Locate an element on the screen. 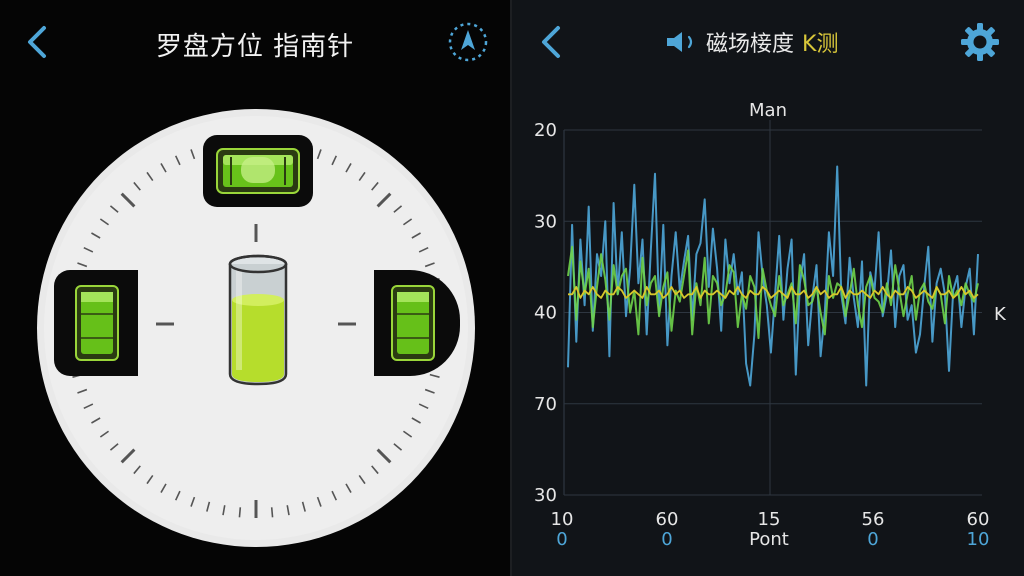 Image resolution: width=1024 pixels, height=576 pixels. x-tick-sublabel: 10 is located at coordinates (978, 539).